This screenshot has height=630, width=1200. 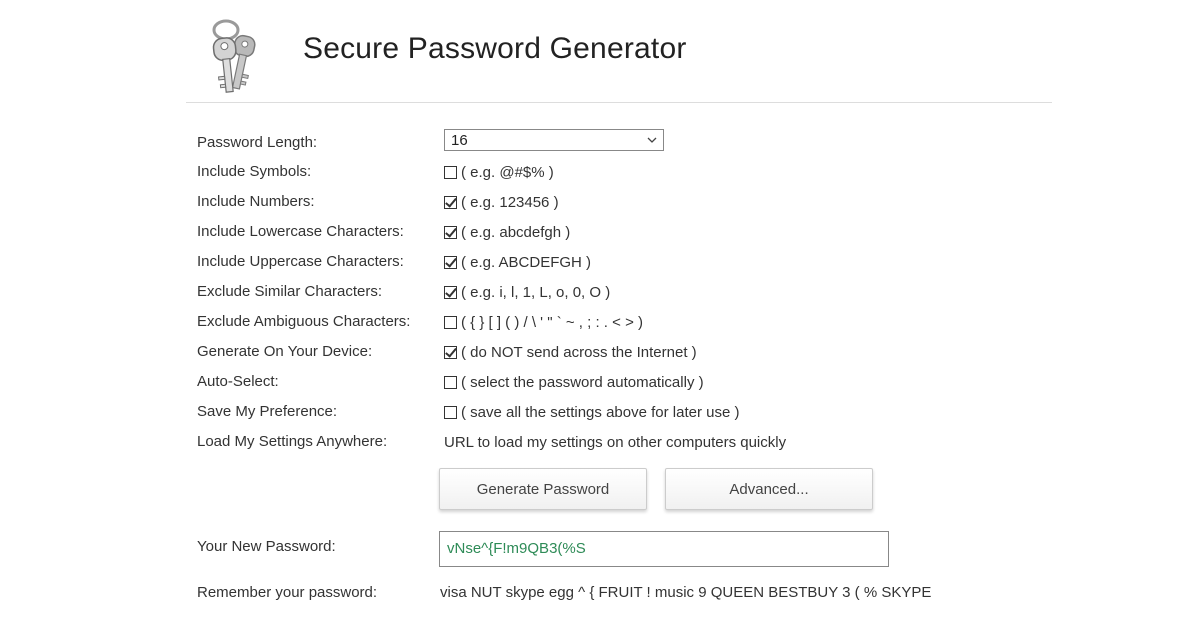 What do you see at coordinates (450, 412) in the screenshot?
I see `save-preference-checkbox` at bounding box center [450, 412].